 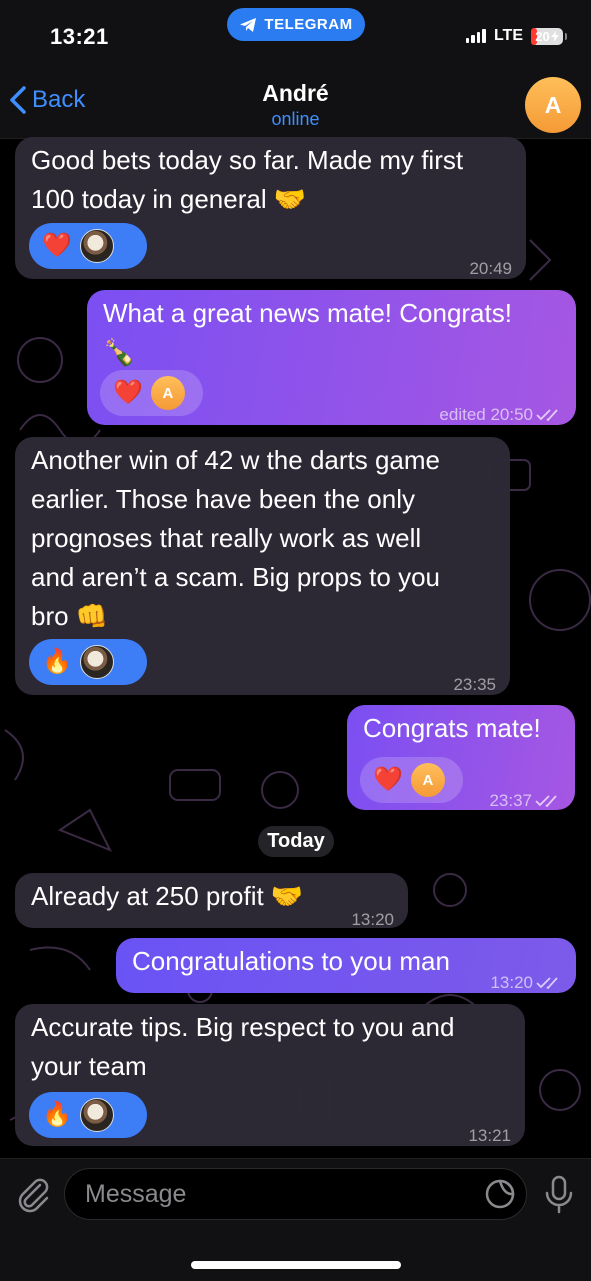 I want to click on message-composer, so click(x=295, y=1219).